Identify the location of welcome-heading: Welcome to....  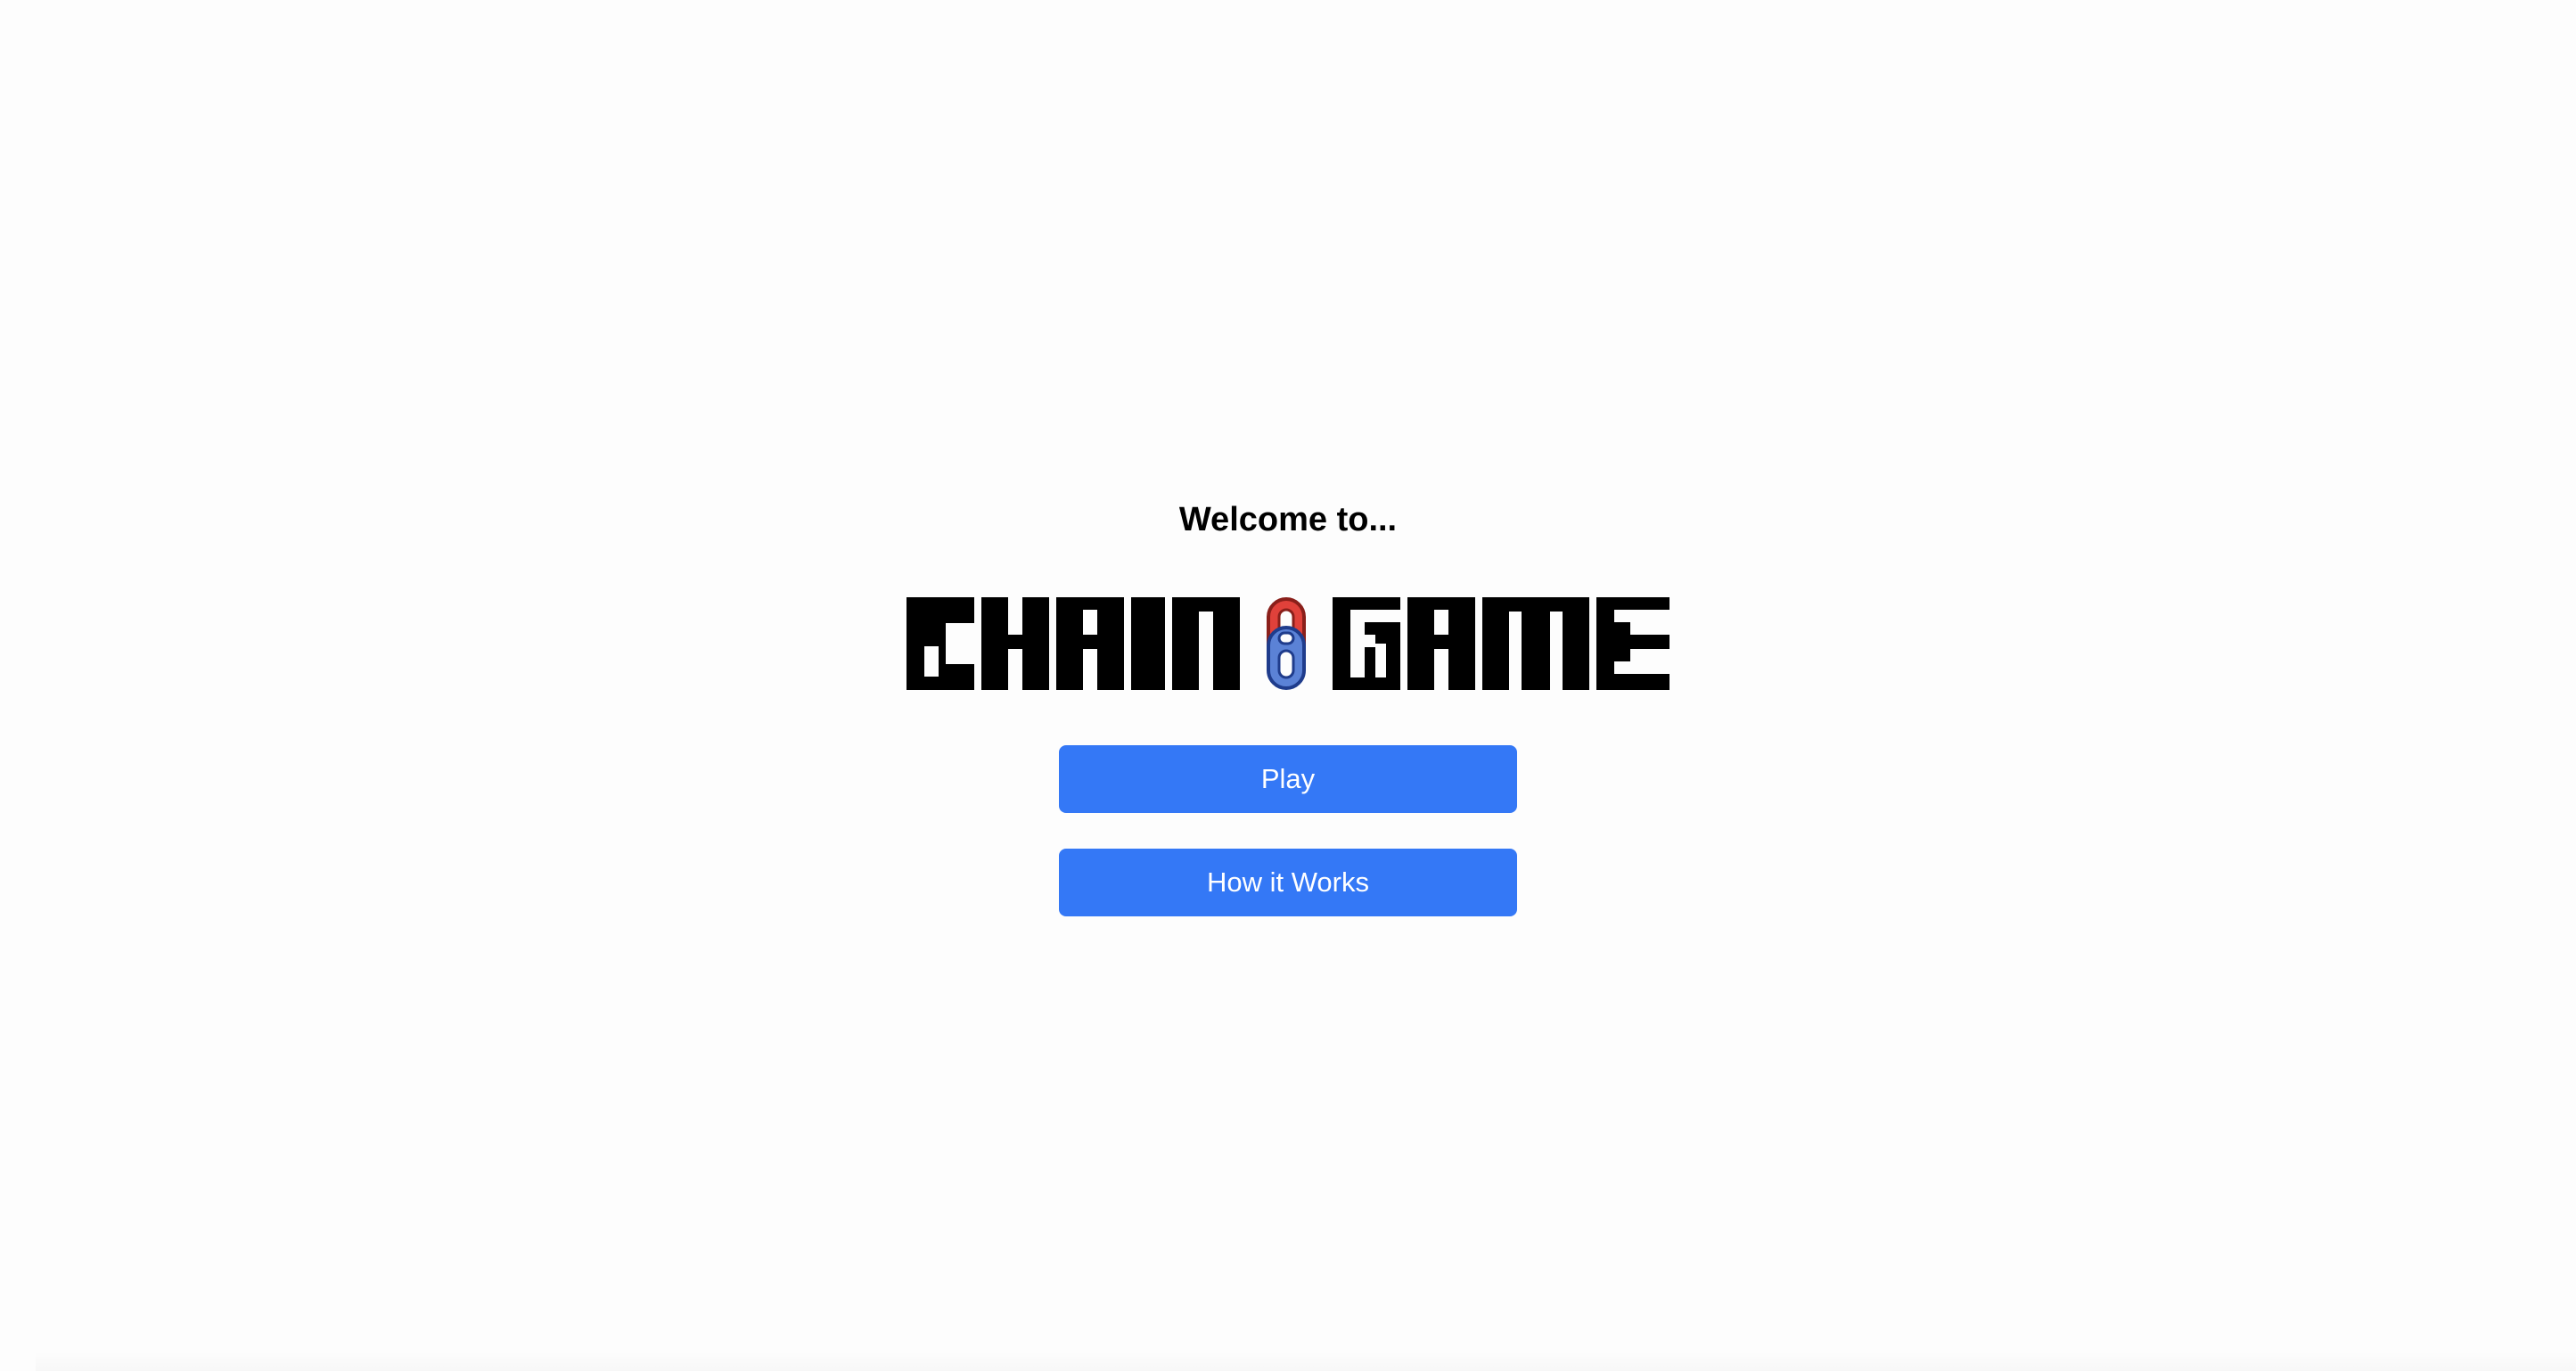
(1288, 520).